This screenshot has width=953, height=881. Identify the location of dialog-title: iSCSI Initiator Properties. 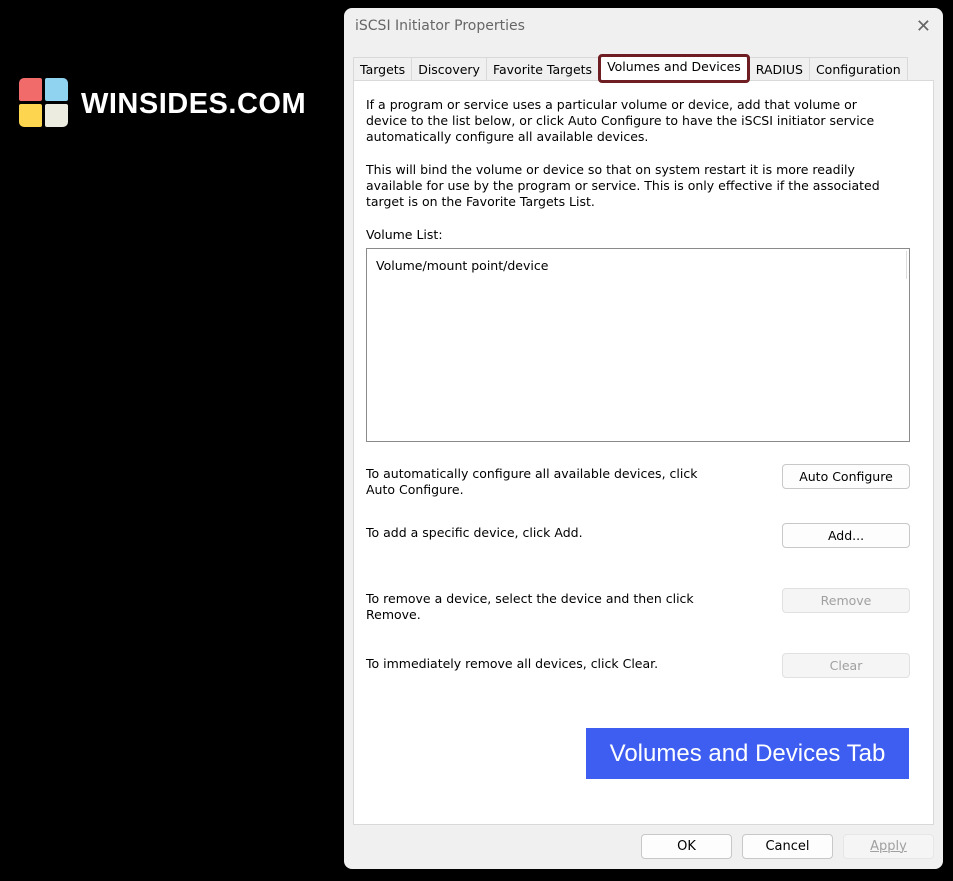
(440, 26).